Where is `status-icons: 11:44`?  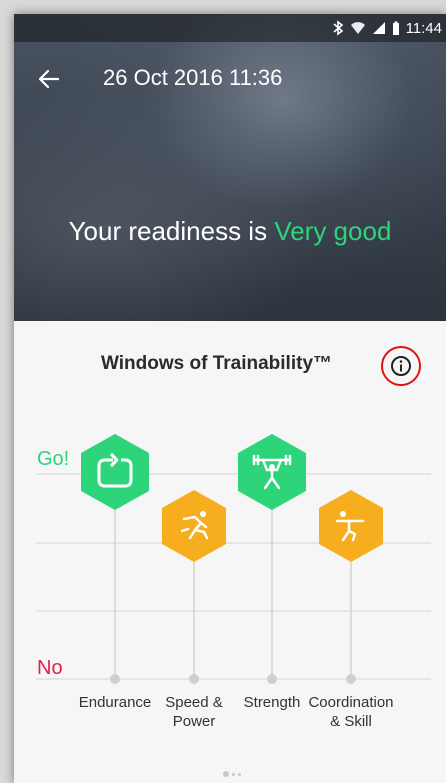
status-icons: 11:44 is located at coordinates (387, 28).